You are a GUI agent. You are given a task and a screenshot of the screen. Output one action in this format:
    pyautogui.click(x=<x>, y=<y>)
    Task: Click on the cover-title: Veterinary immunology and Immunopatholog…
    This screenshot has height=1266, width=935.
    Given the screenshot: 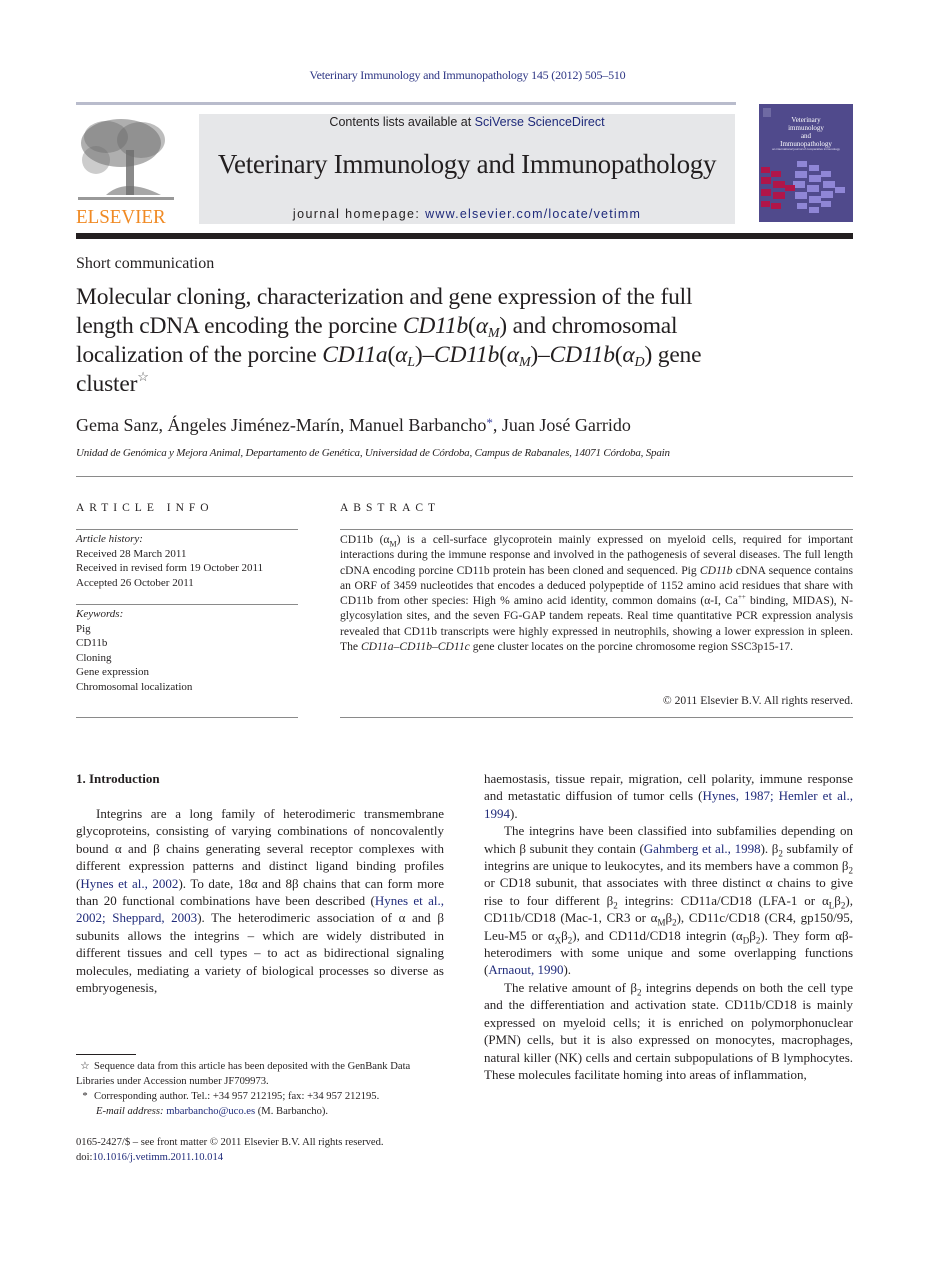 What is the action you would take?
    pyautogui.click(x=806, y=132)
    